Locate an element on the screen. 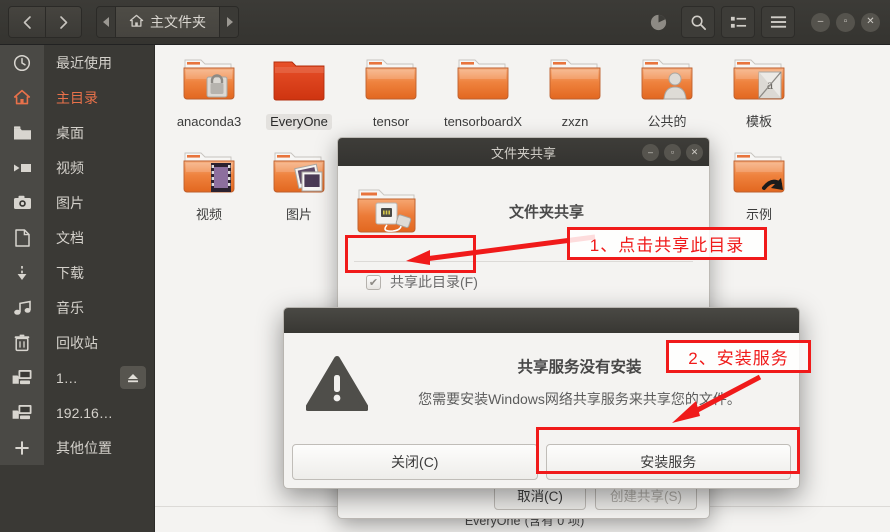 The height and width of the screenshot is (532, 890). file-item: a 模板 is located at coordinates (759, 91).